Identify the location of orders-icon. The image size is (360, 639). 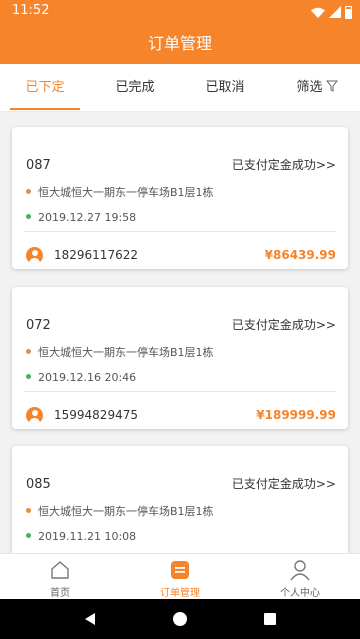
(180, 570).